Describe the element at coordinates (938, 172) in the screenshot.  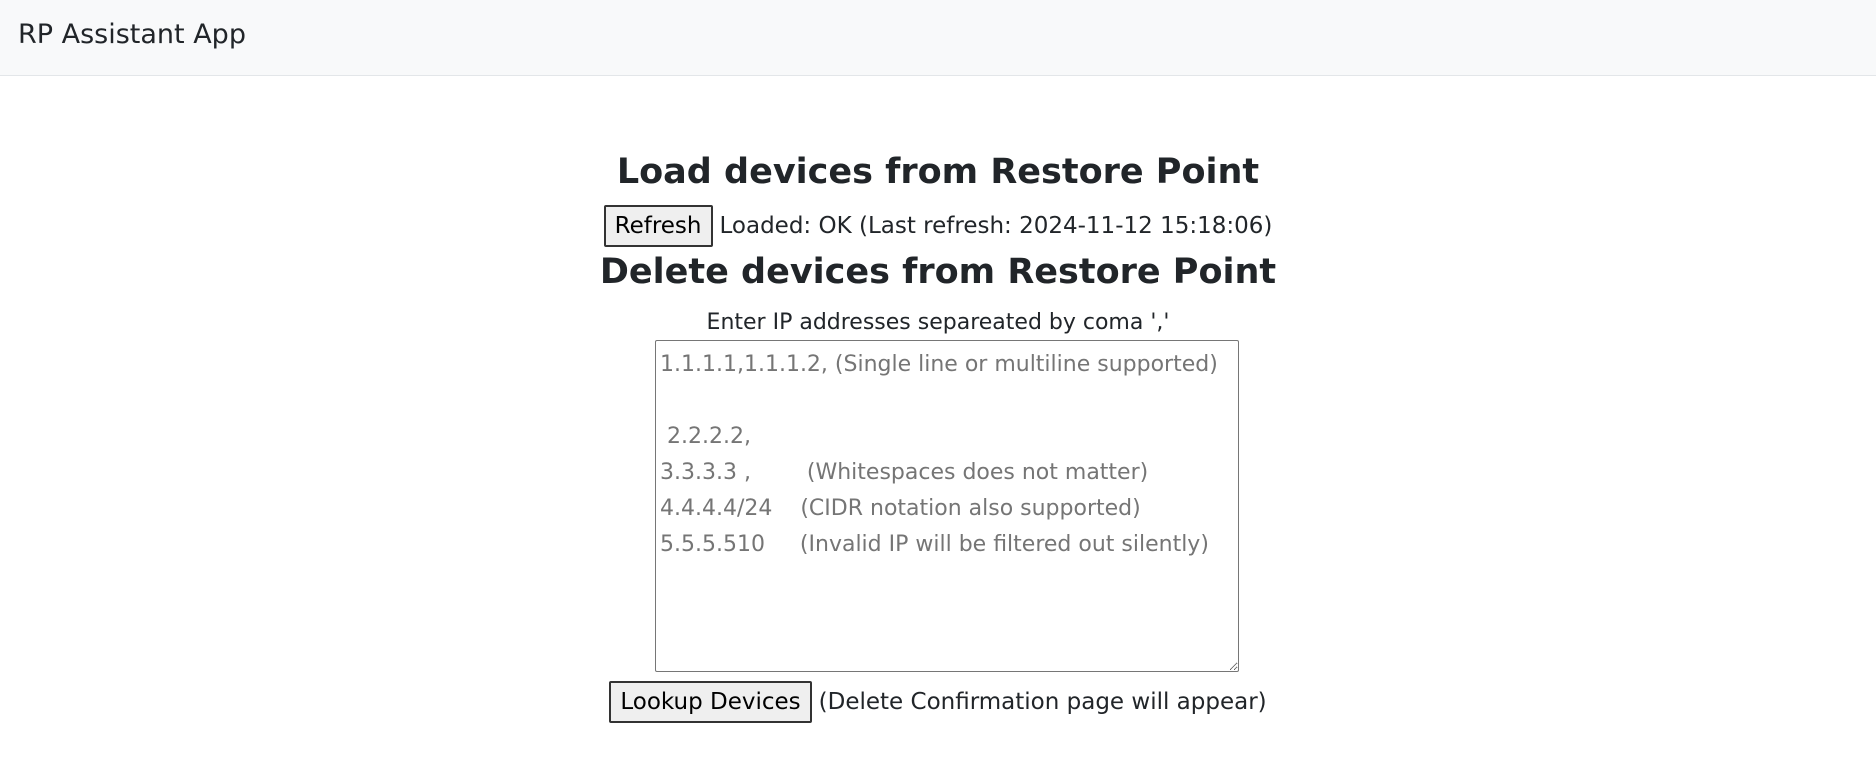
I see `load-devices-heading: Load devices from Restore Point` at that location.